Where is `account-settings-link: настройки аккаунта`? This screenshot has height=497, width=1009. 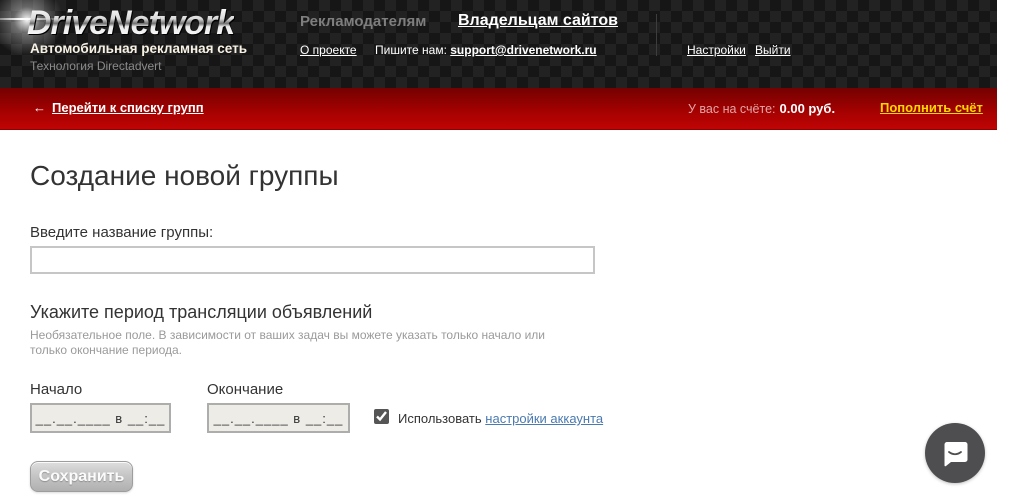
account-settings-link: настройки аккаунта is located at coordinates (544, 418).